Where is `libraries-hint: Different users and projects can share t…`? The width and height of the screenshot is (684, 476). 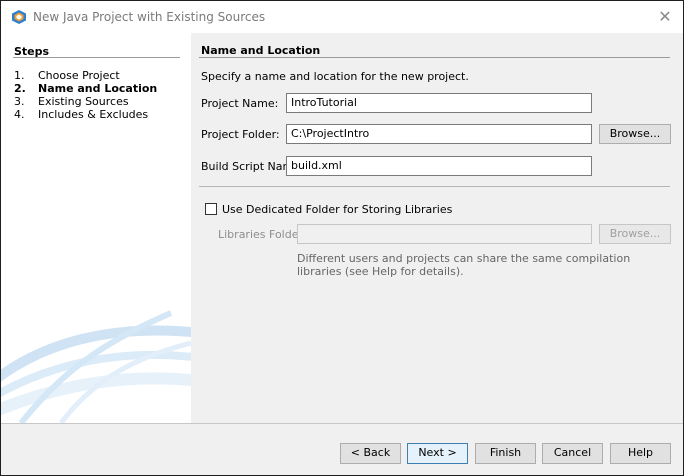
libraries-hint: Different users and projects can share t… is located at coordinates (464, 265).